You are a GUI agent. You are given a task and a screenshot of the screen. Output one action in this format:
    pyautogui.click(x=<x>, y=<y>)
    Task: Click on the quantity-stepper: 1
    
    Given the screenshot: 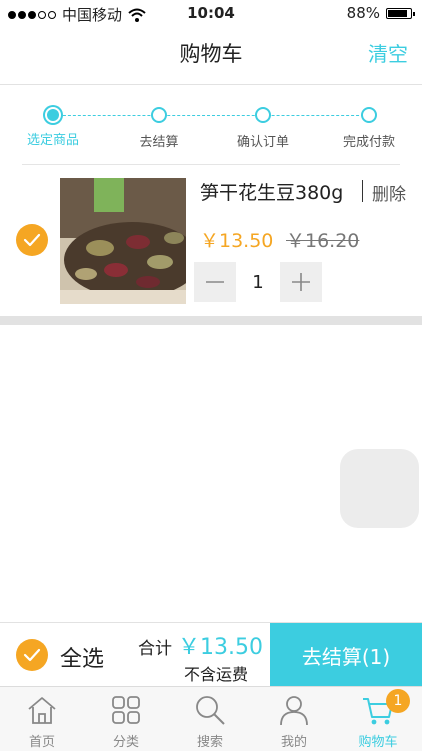 What is the action you would take?
    pyautogui.click(x=258, y=282)
    